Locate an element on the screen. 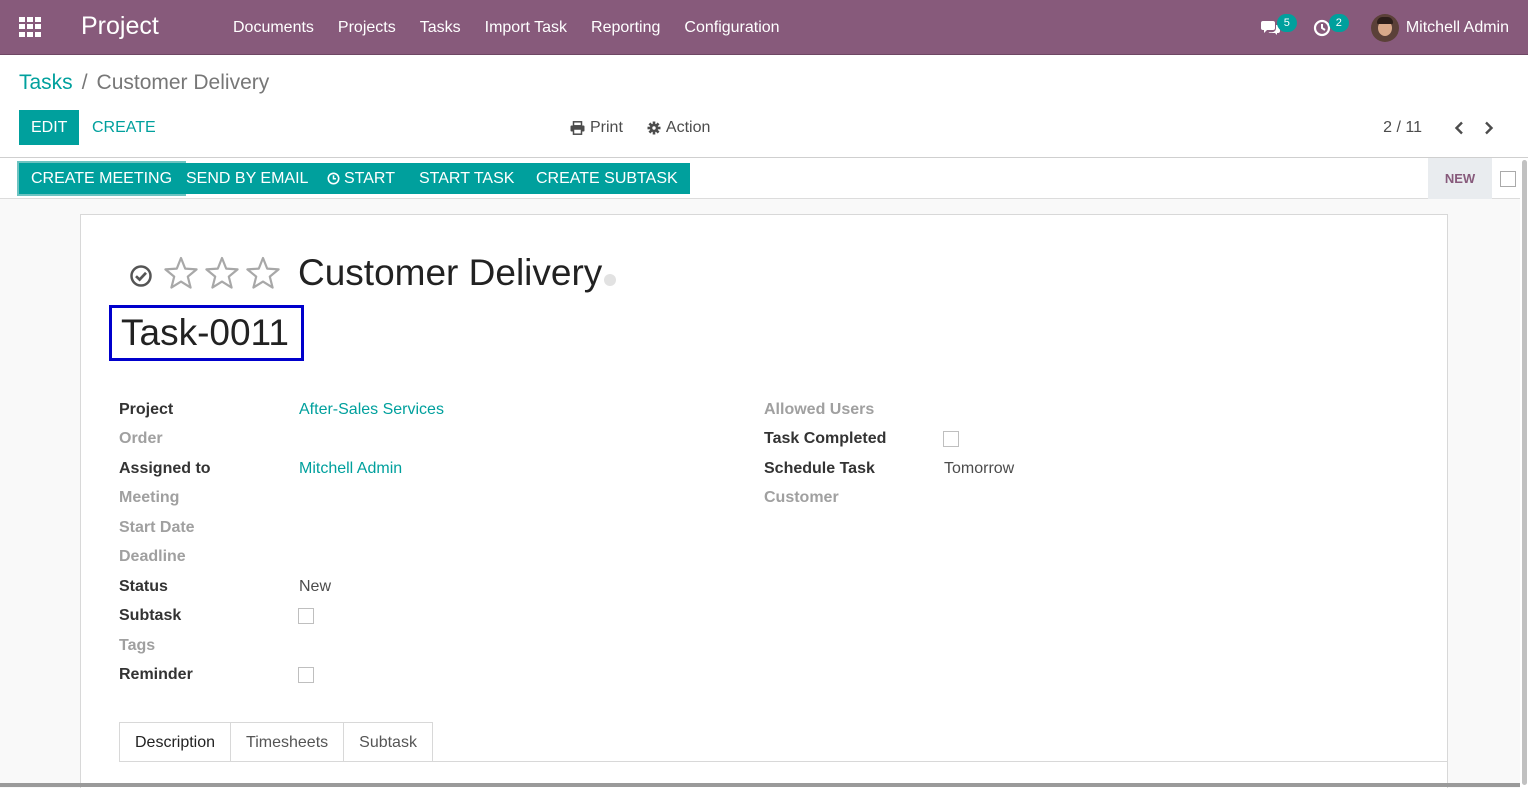 This screenshot has height=788, width=1528. field-label: Subtask is located at coordinates (150, 616).